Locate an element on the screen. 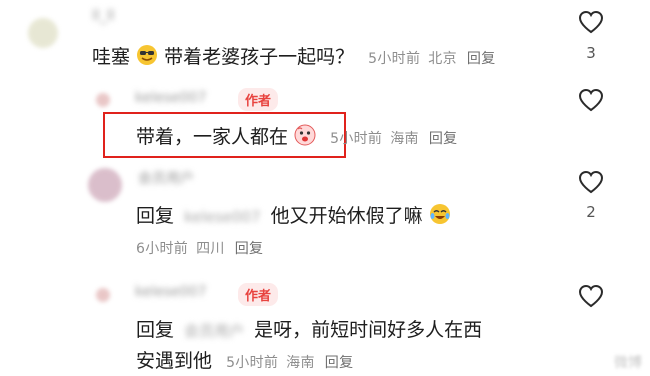  sunglasses-smile-emoji-icon is located at coordinates (147, 55).